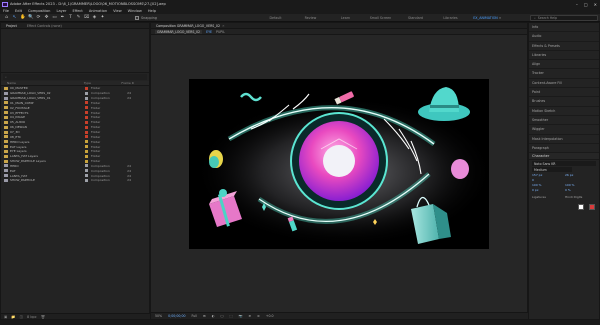 The image size is (600, 325). I want to click on project-row: SHOW_PARTICLE Composition 24, so click(75, 180).